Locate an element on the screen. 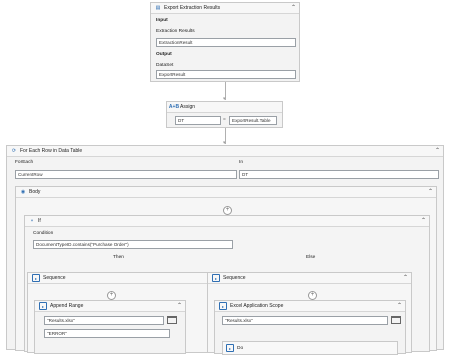 This screenshot has width=474, height=355. assign-activity: A+B Assign DT = ExportResult.Table is located at coordinates (224, 114).